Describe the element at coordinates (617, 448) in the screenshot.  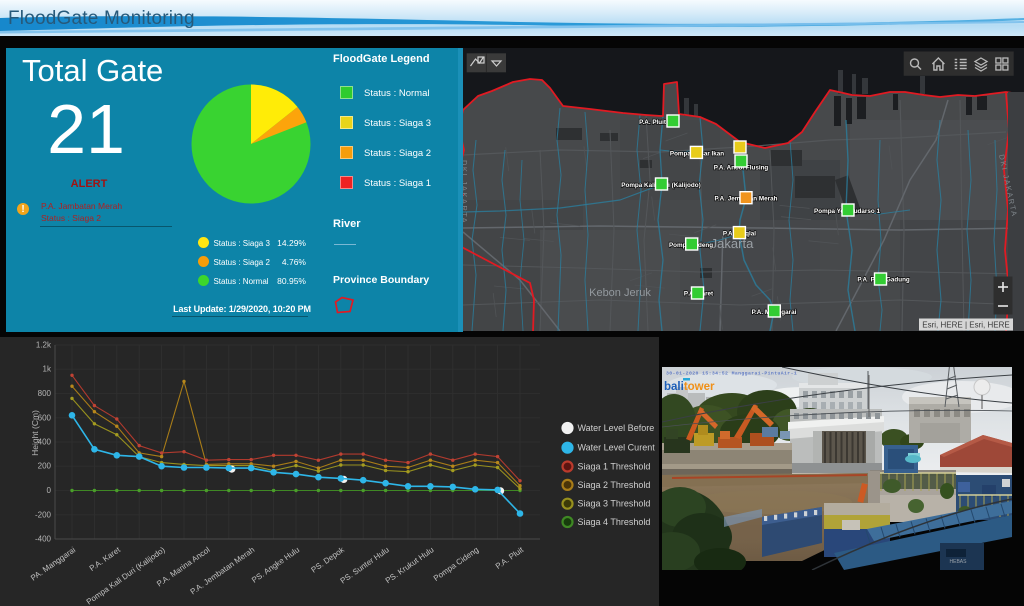
I see `svg-text: Water Level Curent` at that location.